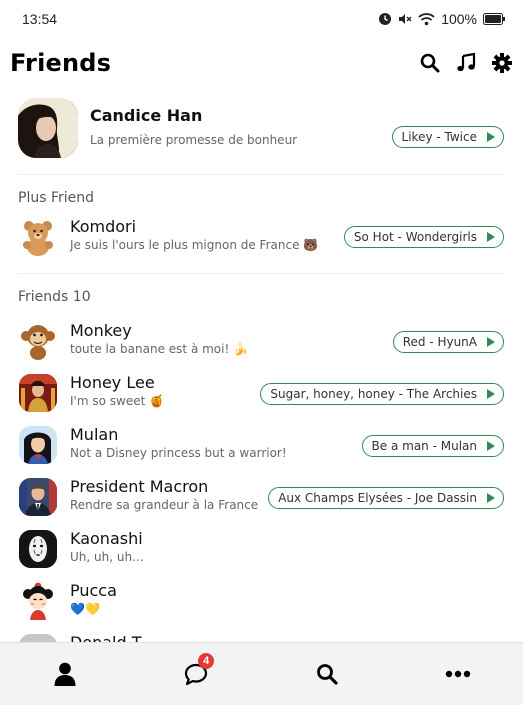 Image resolution: width=523 pixels, height=705 pixels. What do you see at coordinates (196, 673) in the screenshot?
I see `nav-chats: 4` at bounding box center [196, 673].